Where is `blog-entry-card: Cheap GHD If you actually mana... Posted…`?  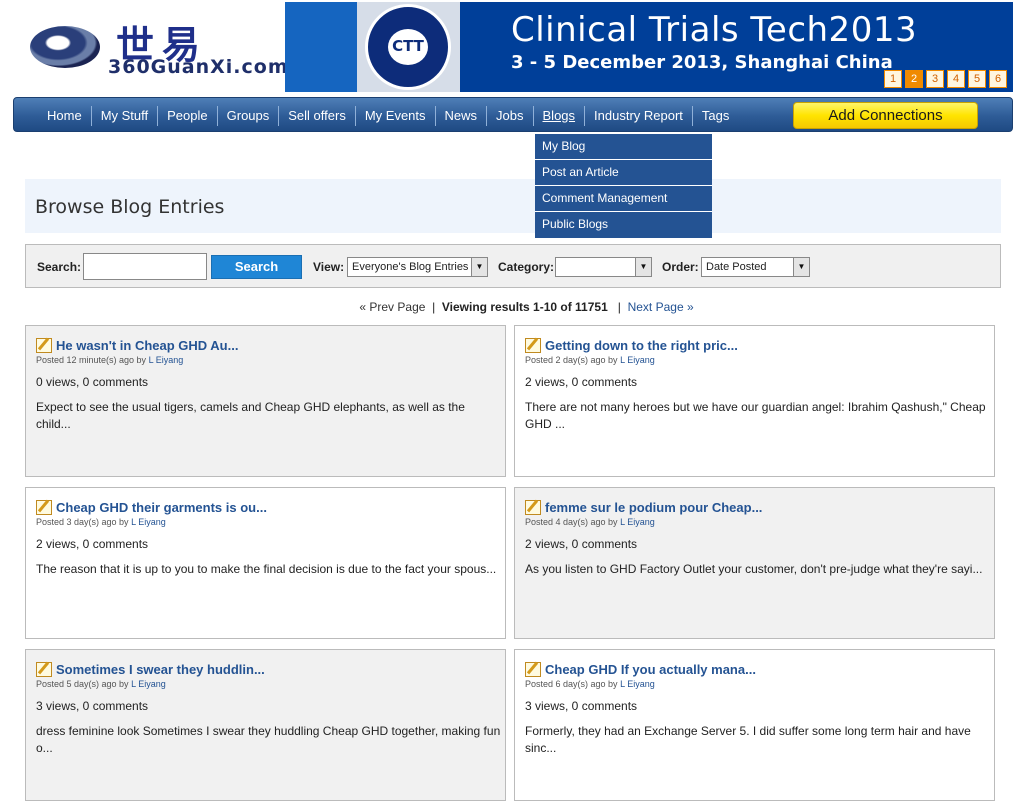
blog-entry-card: Cheap GHD If you actually mana... Posted… is located at coordinates (754, 725).